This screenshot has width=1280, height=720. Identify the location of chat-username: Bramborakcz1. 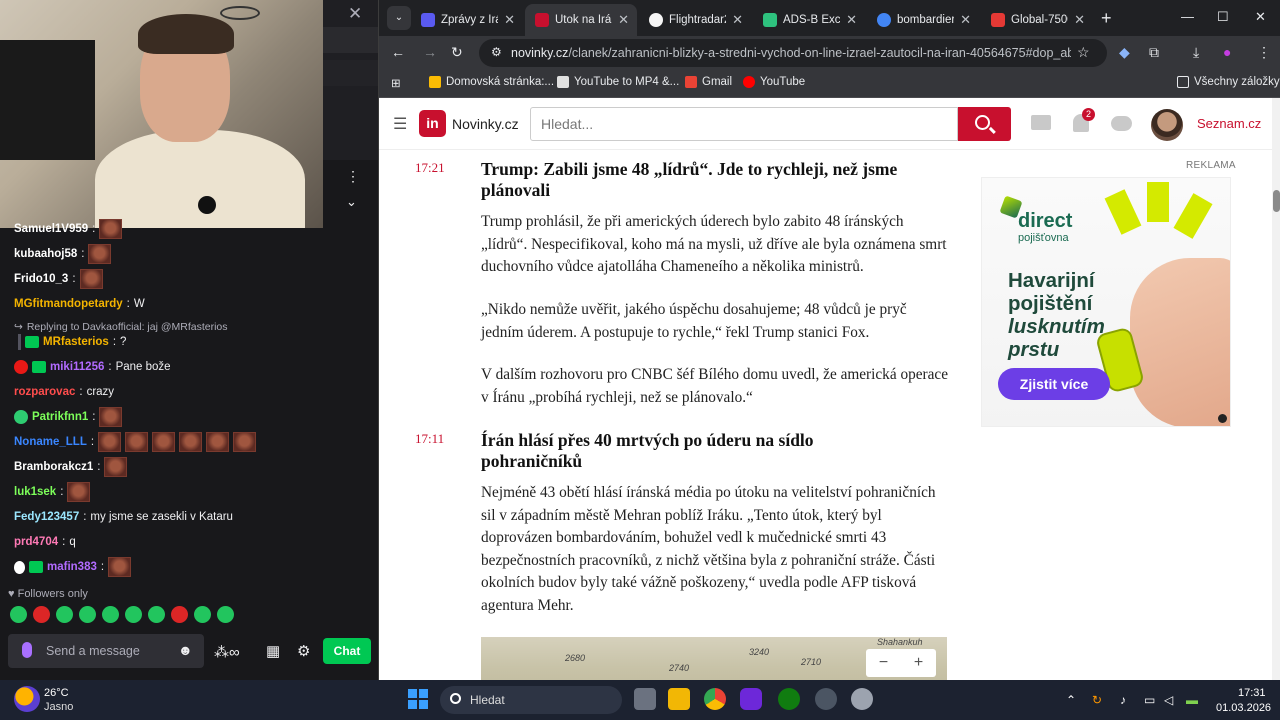
(53, 467).